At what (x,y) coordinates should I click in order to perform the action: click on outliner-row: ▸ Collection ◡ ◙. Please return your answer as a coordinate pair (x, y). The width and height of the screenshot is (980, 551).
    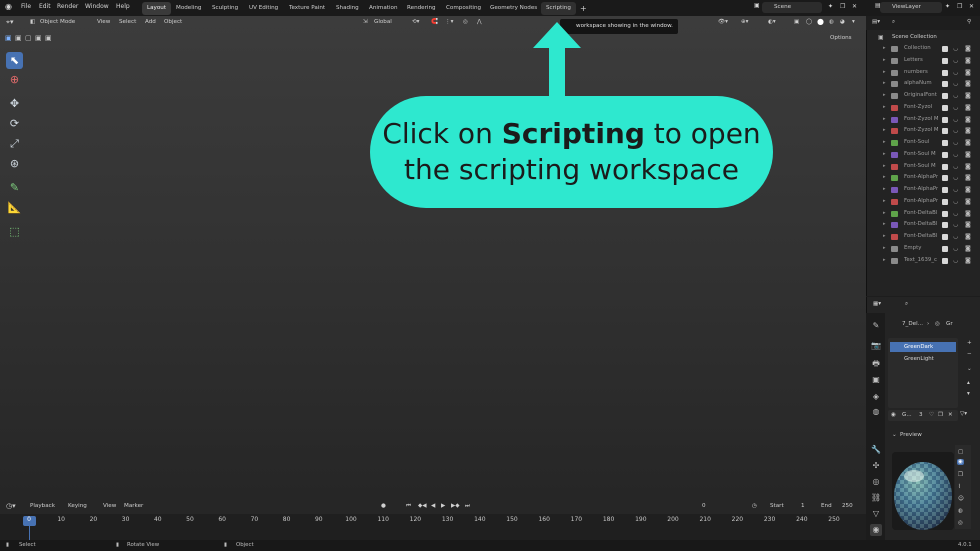
    Looking at the image, I should click on (923, 49).